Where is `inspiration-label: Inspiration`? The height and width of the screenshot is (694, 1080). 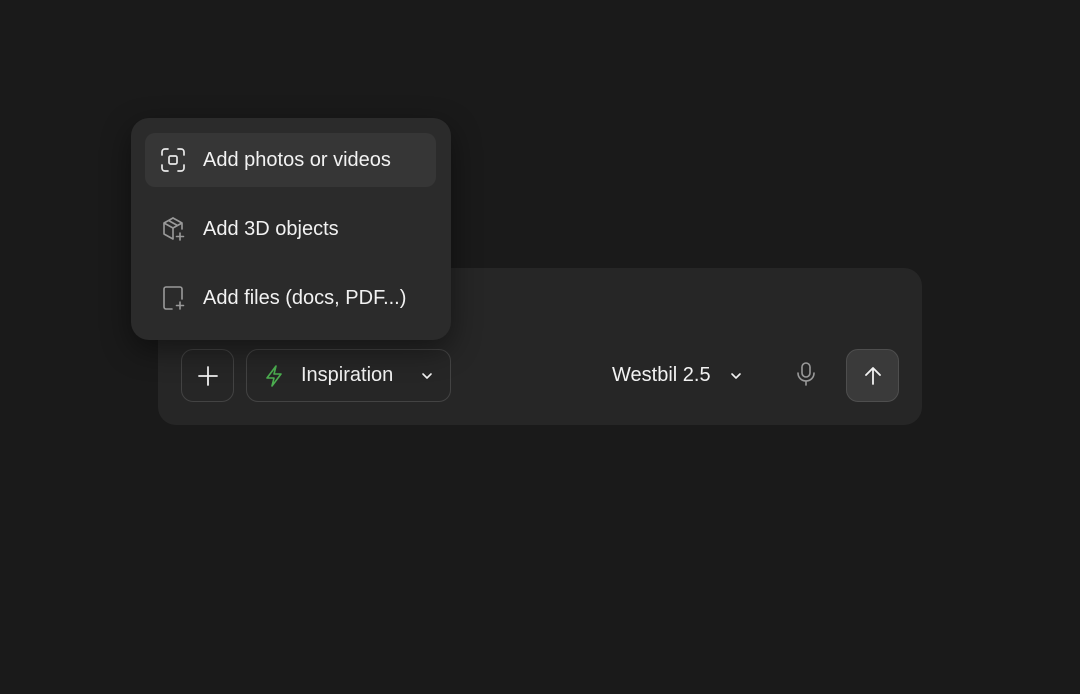
inspiration-label: Inspiration is located at coordinates (347, 375).